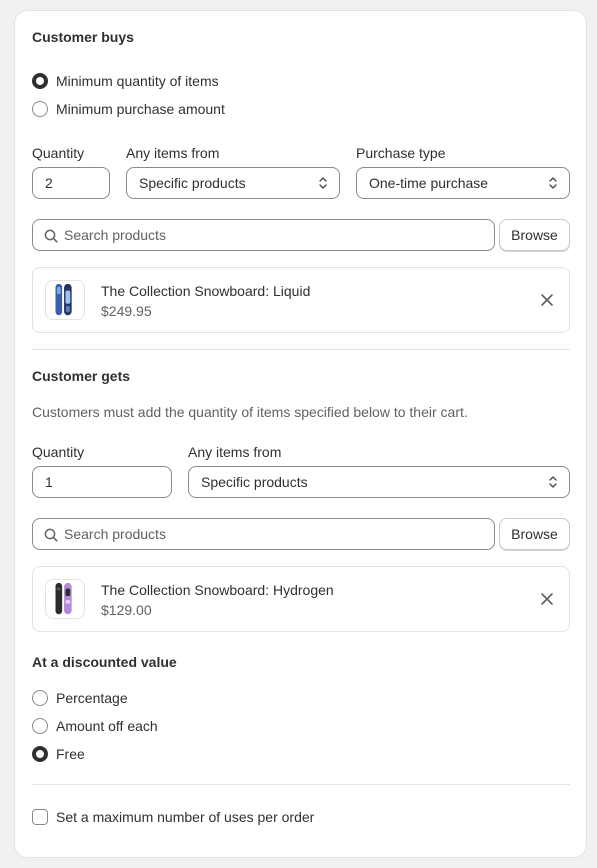 The image size is (597, 868). What do you see at coordinates (40, 817) in the screenshot?
I see `max-uses-checkbox` at bounding box center [40, 817].